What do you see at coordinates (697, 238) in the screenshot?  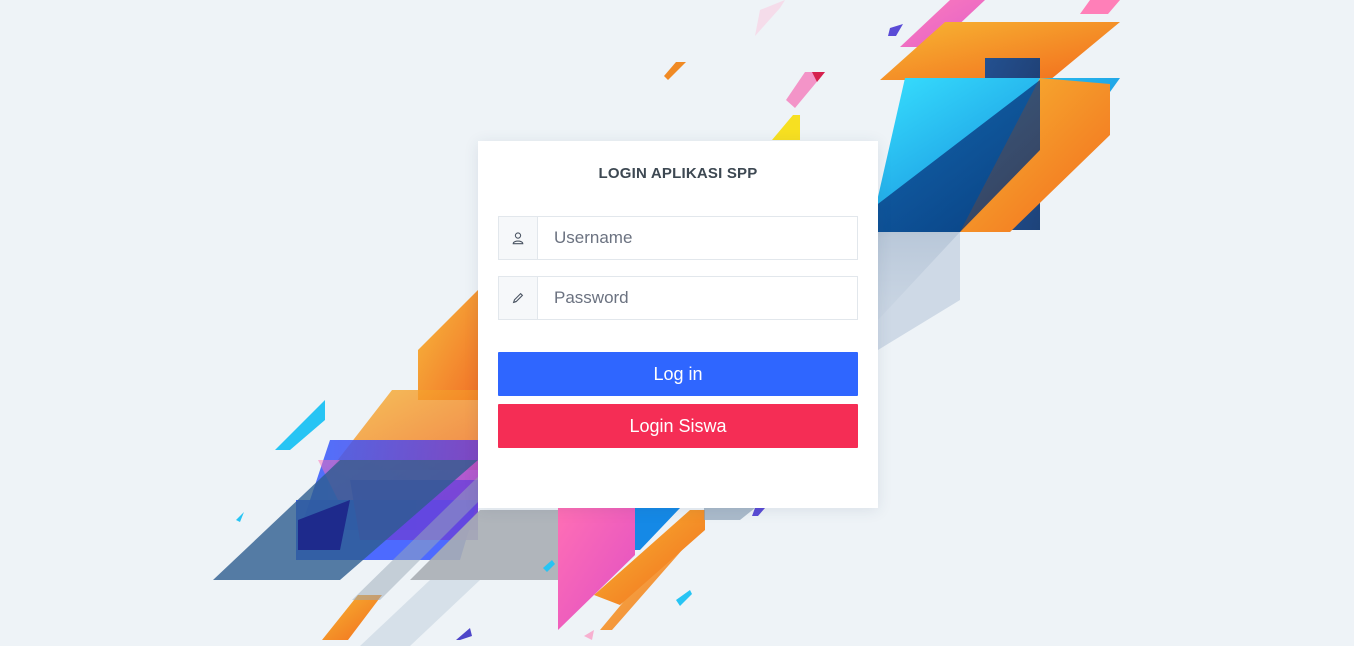 I see `username-input` at bounding box center [697, 238].